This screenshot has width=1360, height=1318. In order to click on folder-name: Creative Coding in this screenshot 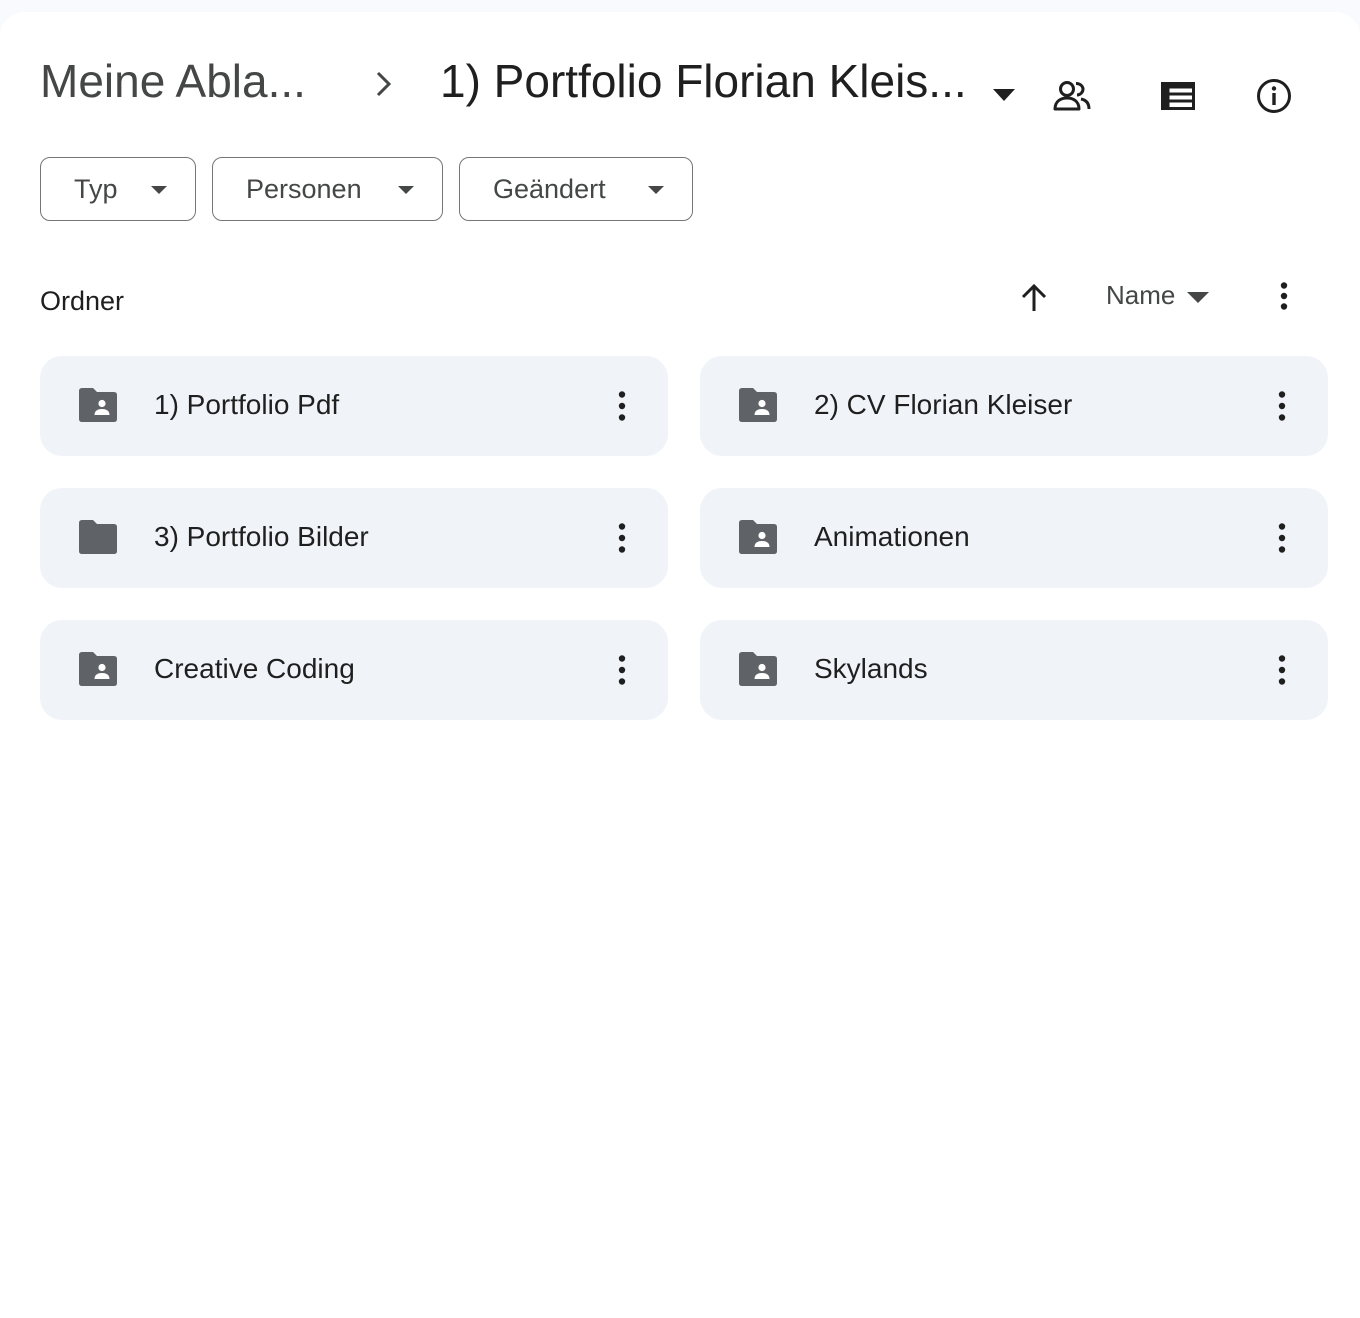, I will do `click(254, 668)`.